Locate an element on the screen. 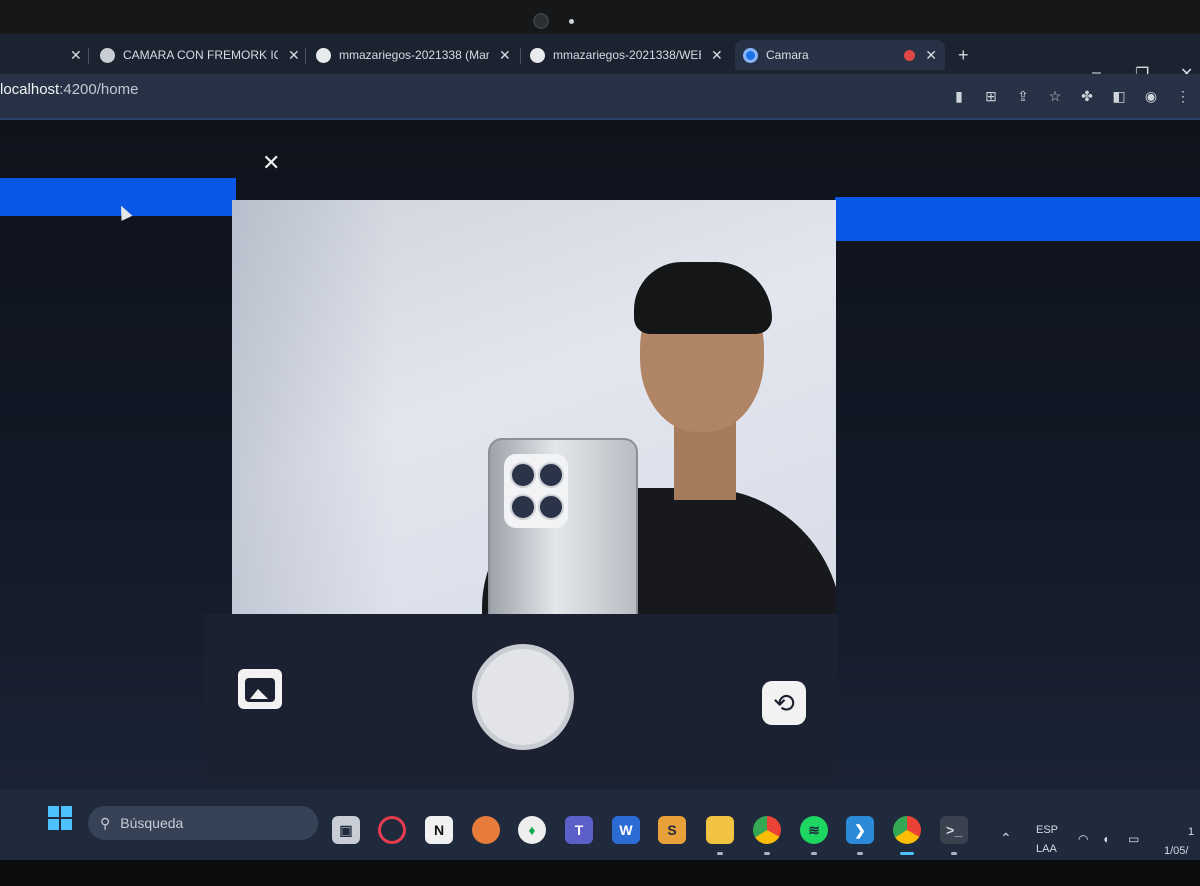 This screenshot has height=886, width=1200. compass-icon is located at coordinates (486, 830).